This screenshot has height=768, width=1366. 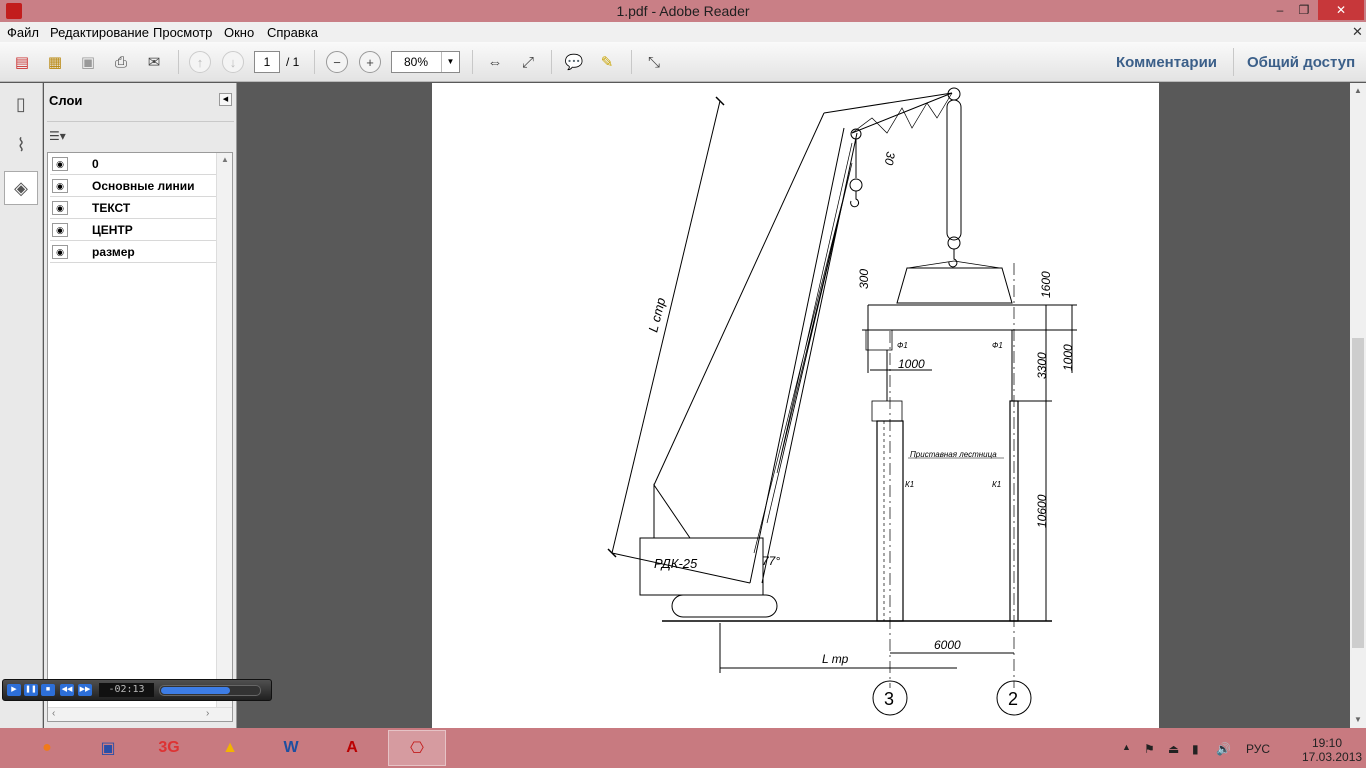 I want to click on ladder-label: Приставная лестница, so click(x=953, y=454).